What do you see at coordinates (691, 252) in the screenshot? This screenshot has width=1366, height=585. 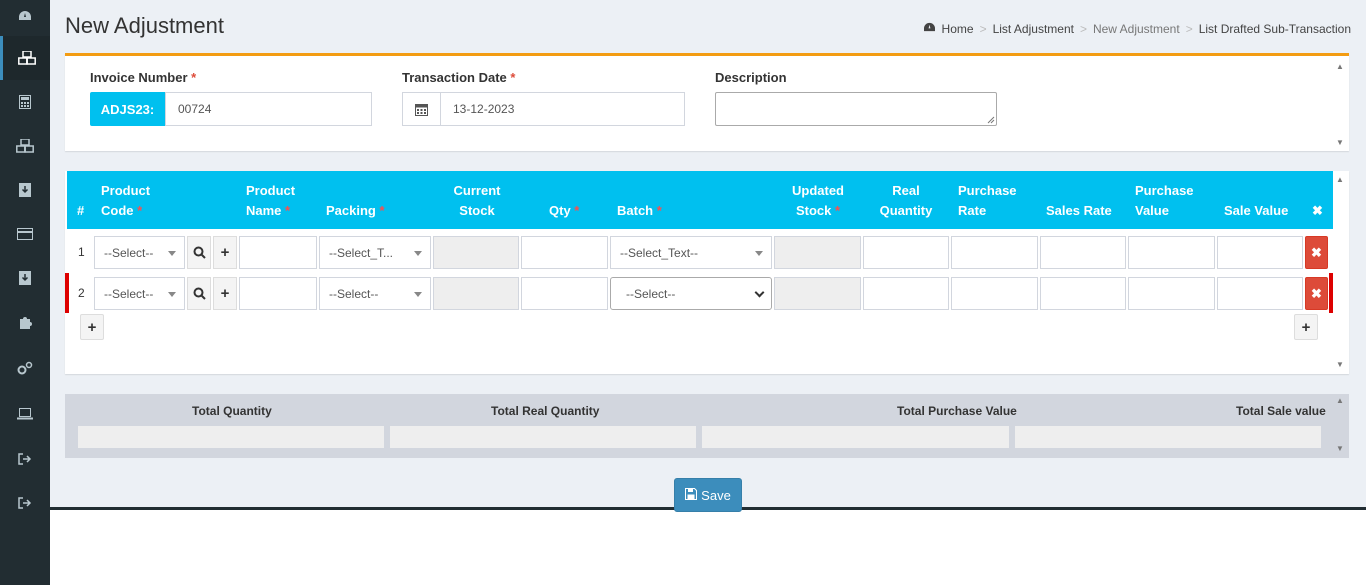 I see `batch-select: --Select_Text--` at bounding box center [691, 252].